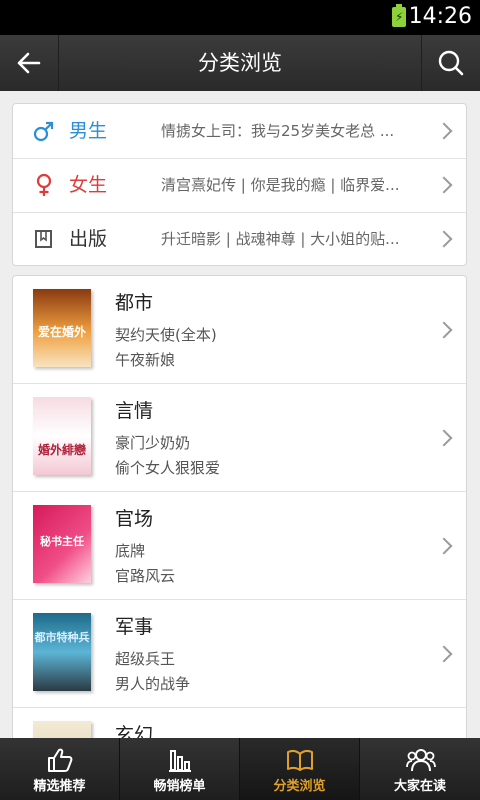 The height and width of the screenshot is (800, 480). Describe the element at coordinates (166, 335) in the screenshot. I see `book-title: 契约天使(全本)` at that location.